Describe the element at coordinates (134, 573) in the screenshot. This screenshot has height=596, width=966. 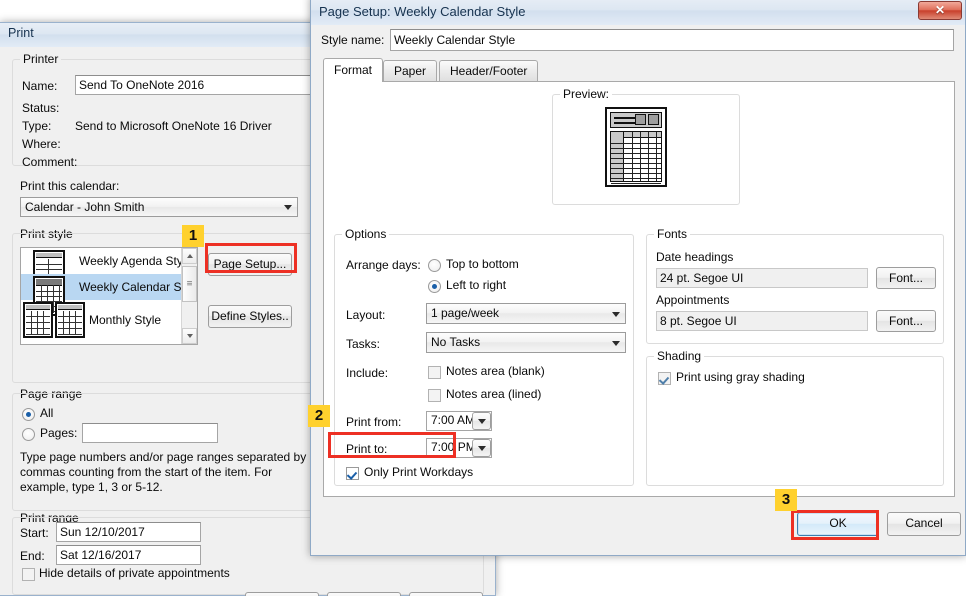
I see `hide-private-appointments-label: Hide details of private appointments` at that location.